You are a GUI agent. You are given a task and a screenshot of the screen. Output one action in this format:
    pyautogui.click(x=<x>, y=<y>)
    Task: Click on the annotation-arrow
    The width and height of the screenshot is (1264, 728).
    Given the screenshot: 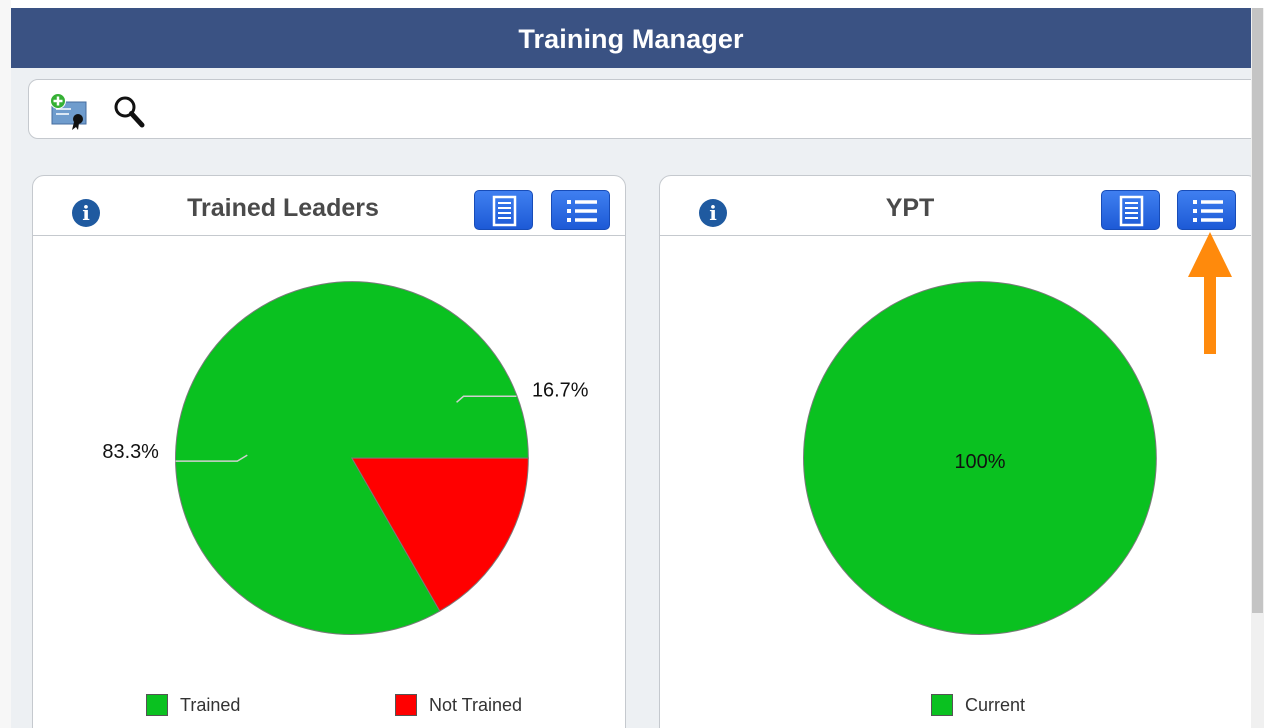 What is the action you would take?
    pyautogui.click(x=1210, y=293)
    